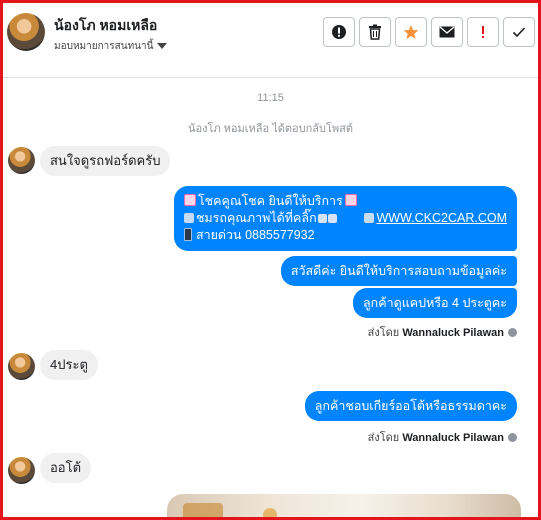 This screenshot has height=520, width=541. What do you see at coordinates (441, 218) in the screenshot?
I see `website-link: WWW.CKC2CAR.COM` at bounding box center [441, 218].